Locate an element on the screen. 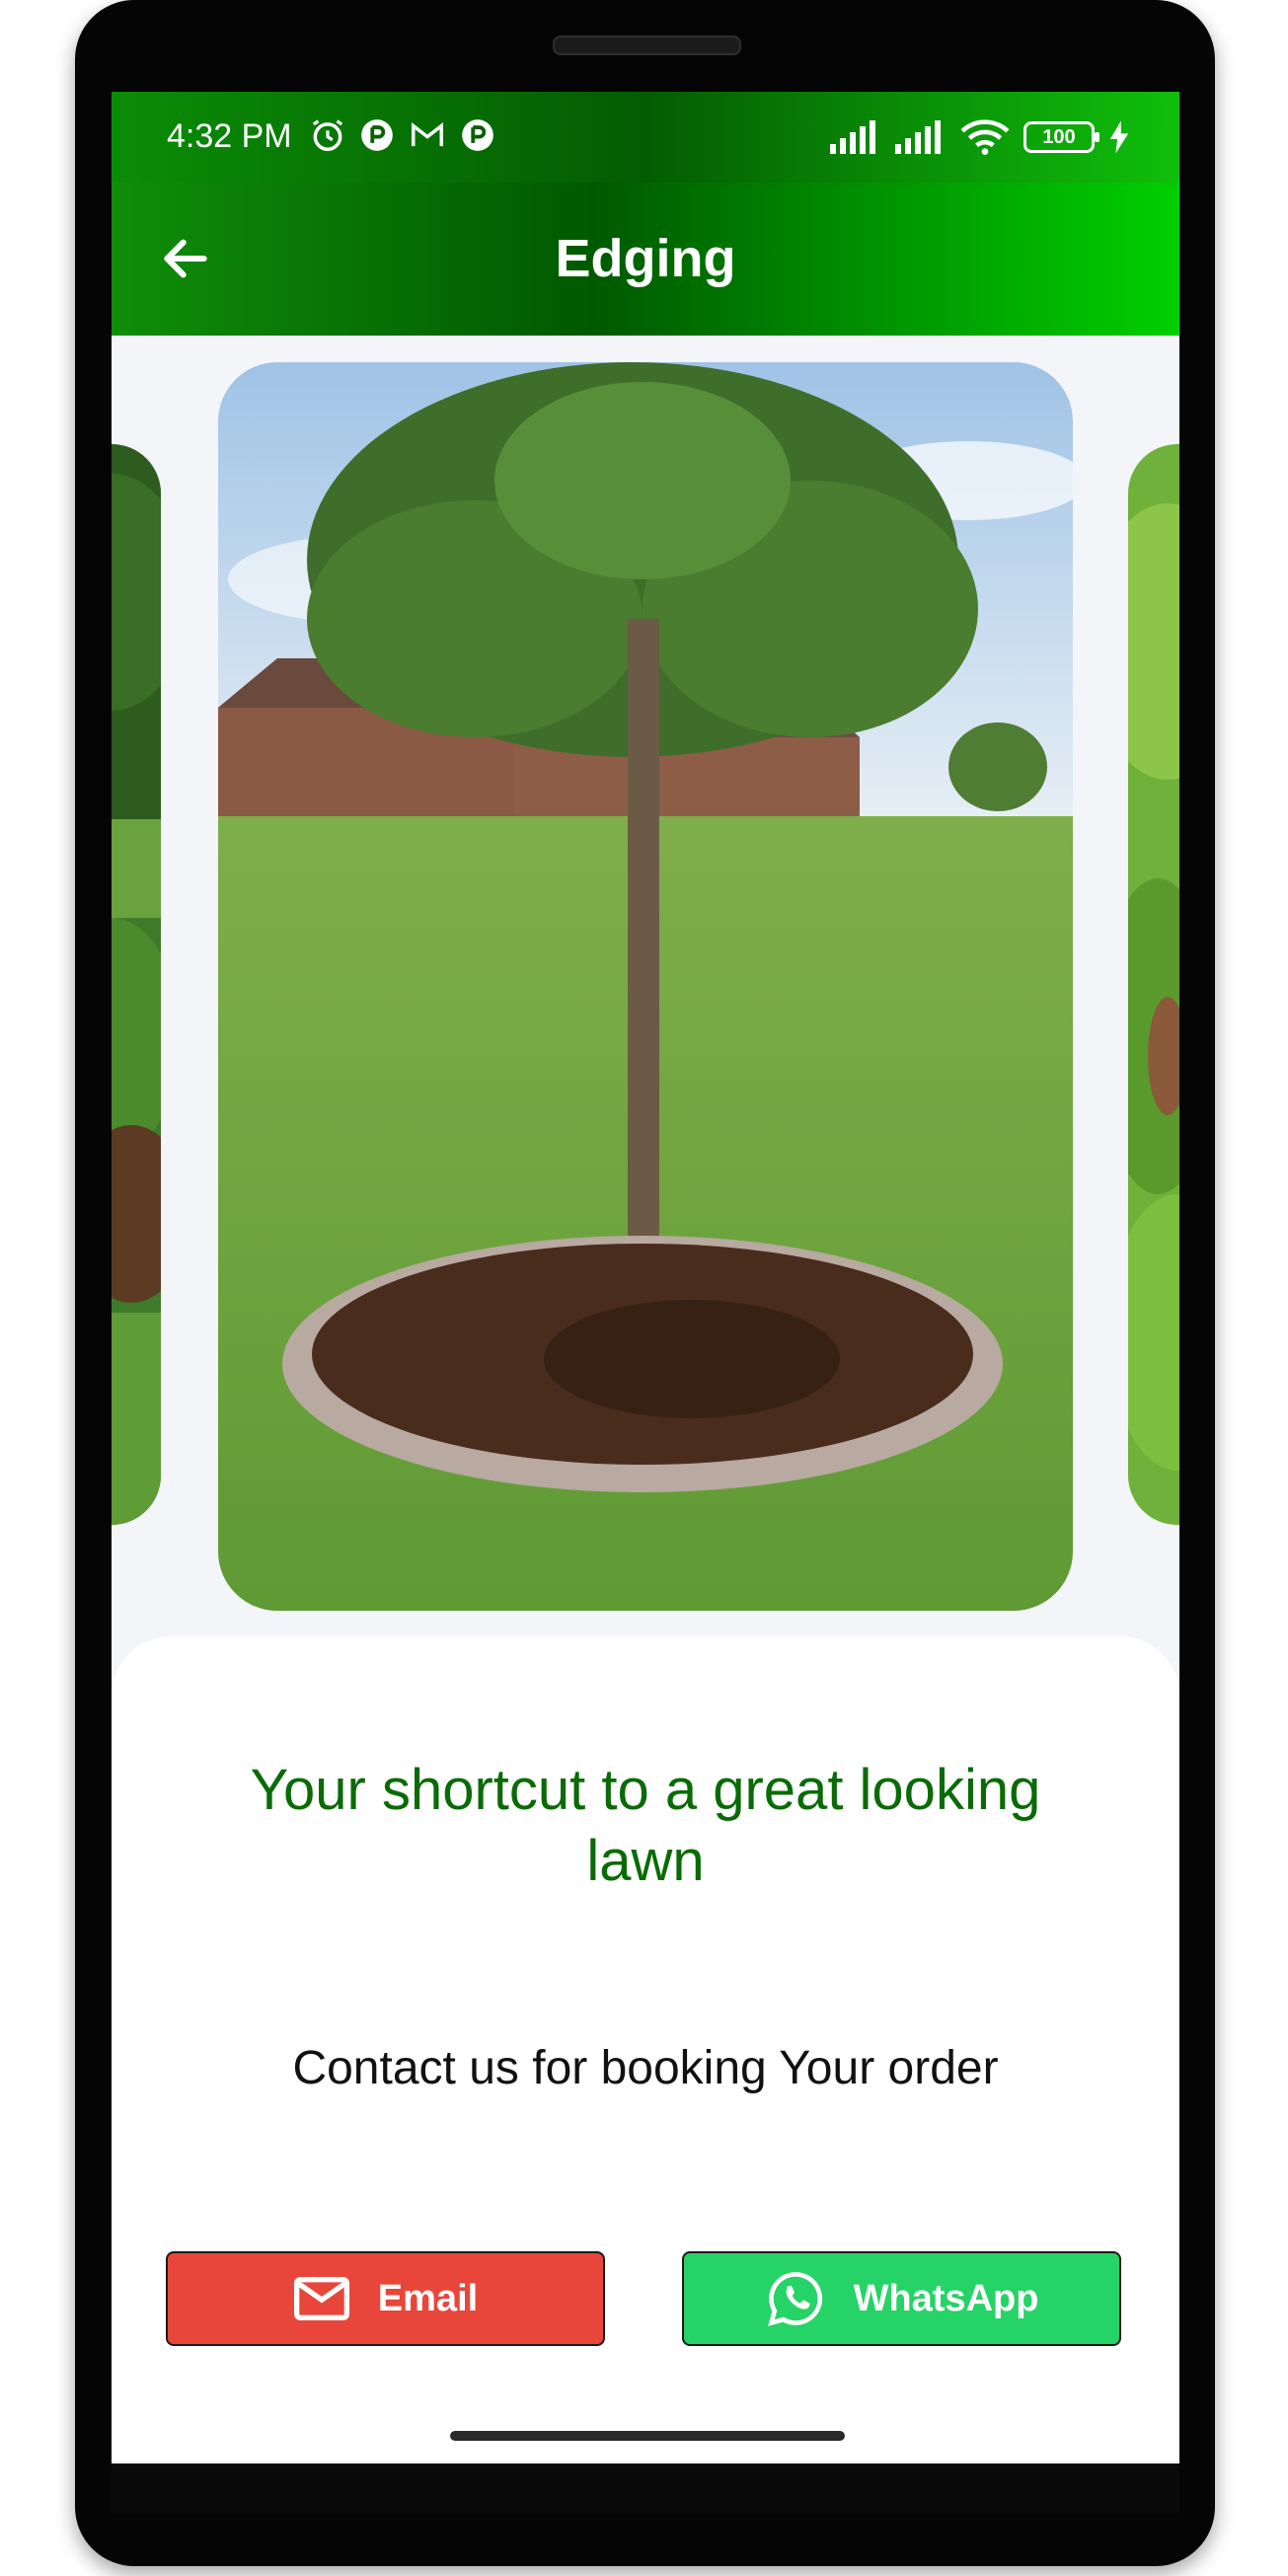  tagline: Your shortcut to a great looking lawn is located at coordinates (645, 1825).